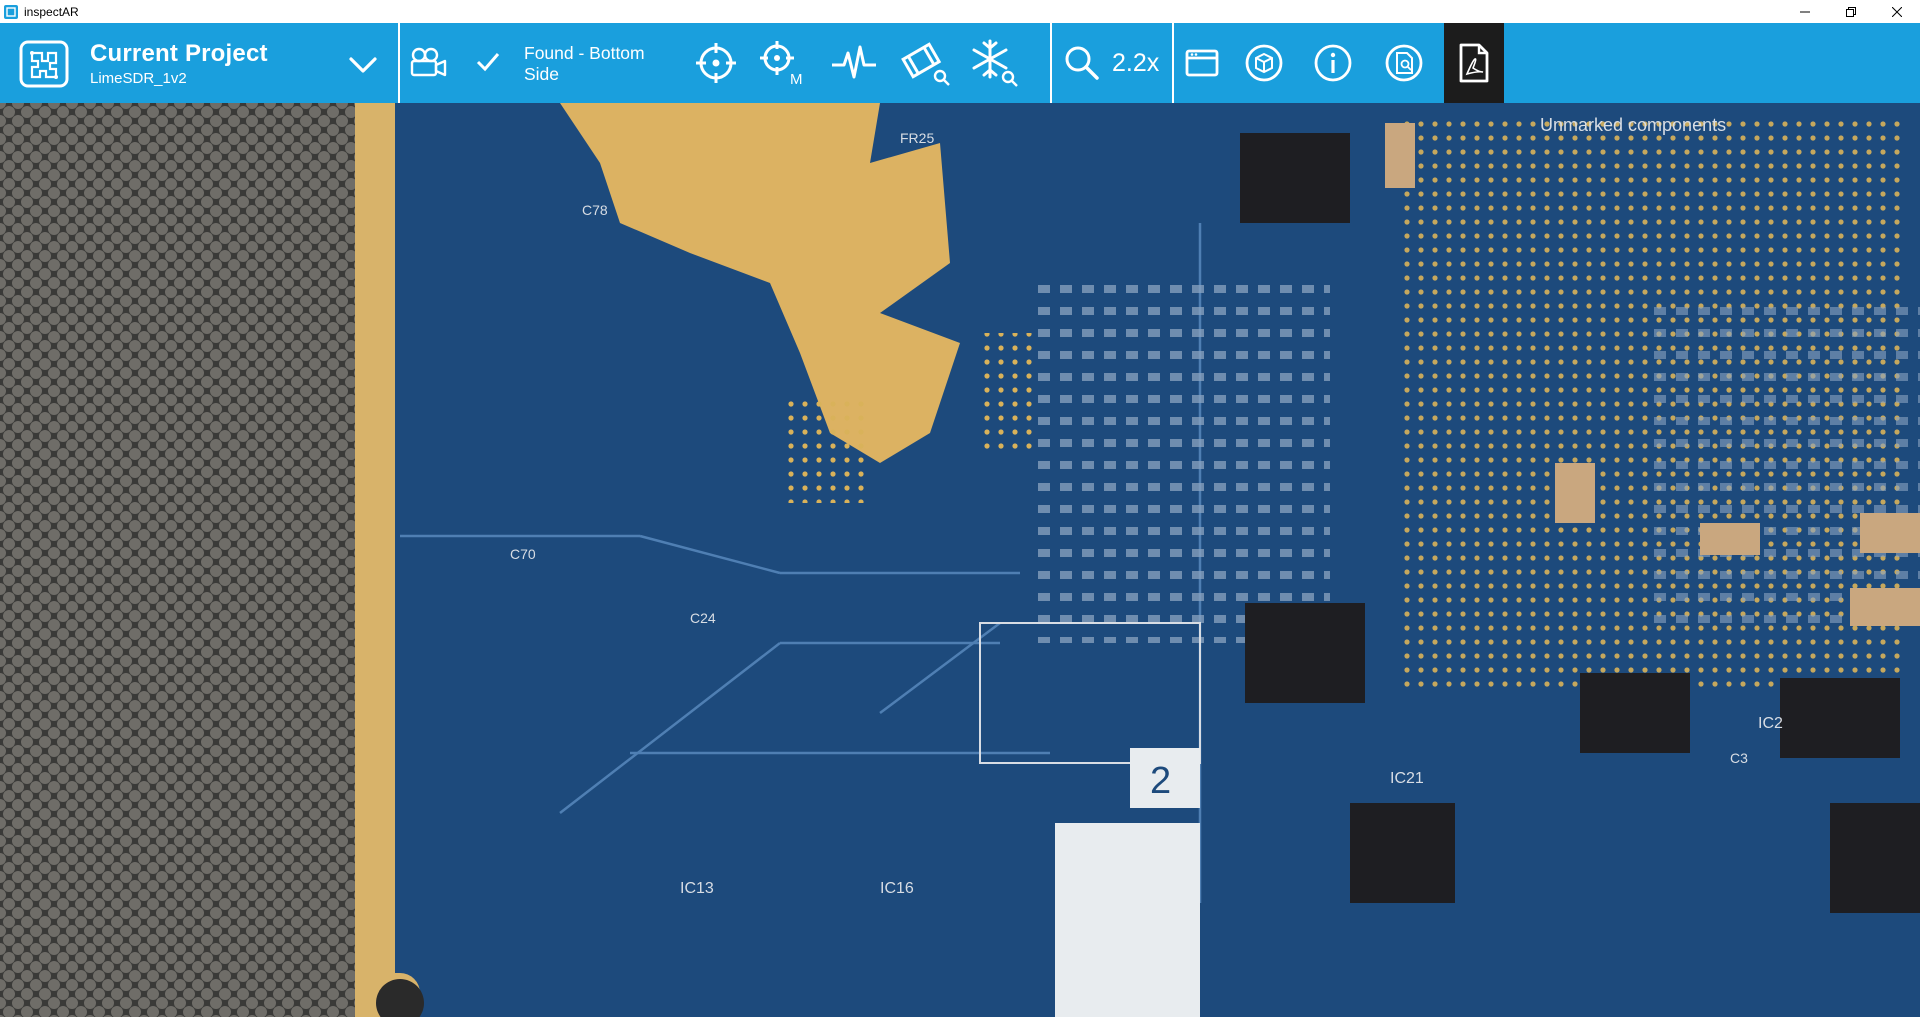 The image size is (1920, 1017). Describe the element at coordinates (595, 210) in the screenshot. I see `silkscreen-c78: C78` at that location.